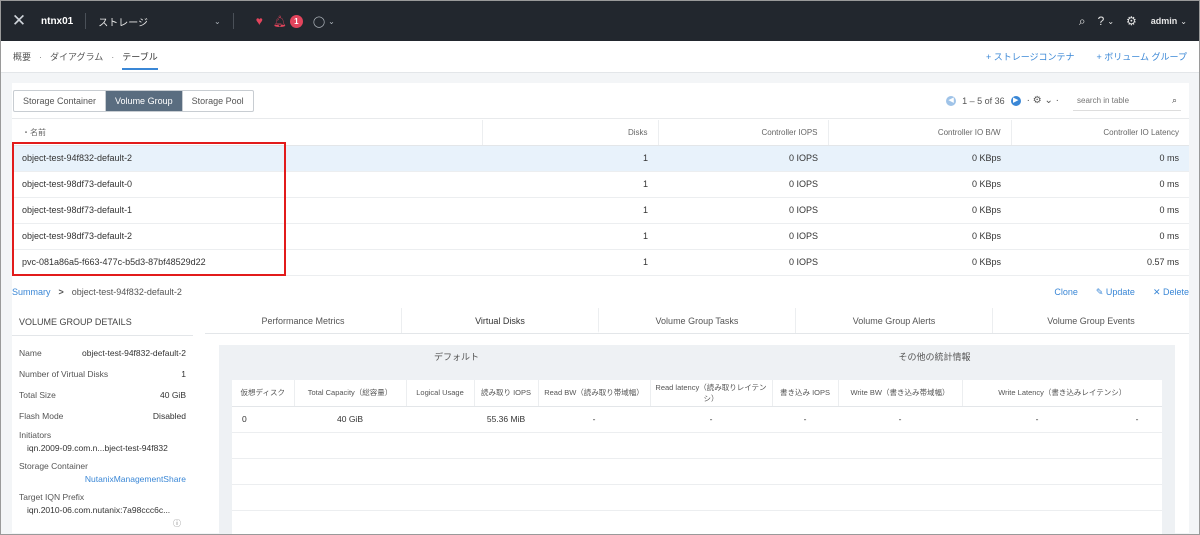 Image resolution: width=1200 pixels, height=535 pixels. I want to click on info-icon: ⓘ, so click(177, 523).